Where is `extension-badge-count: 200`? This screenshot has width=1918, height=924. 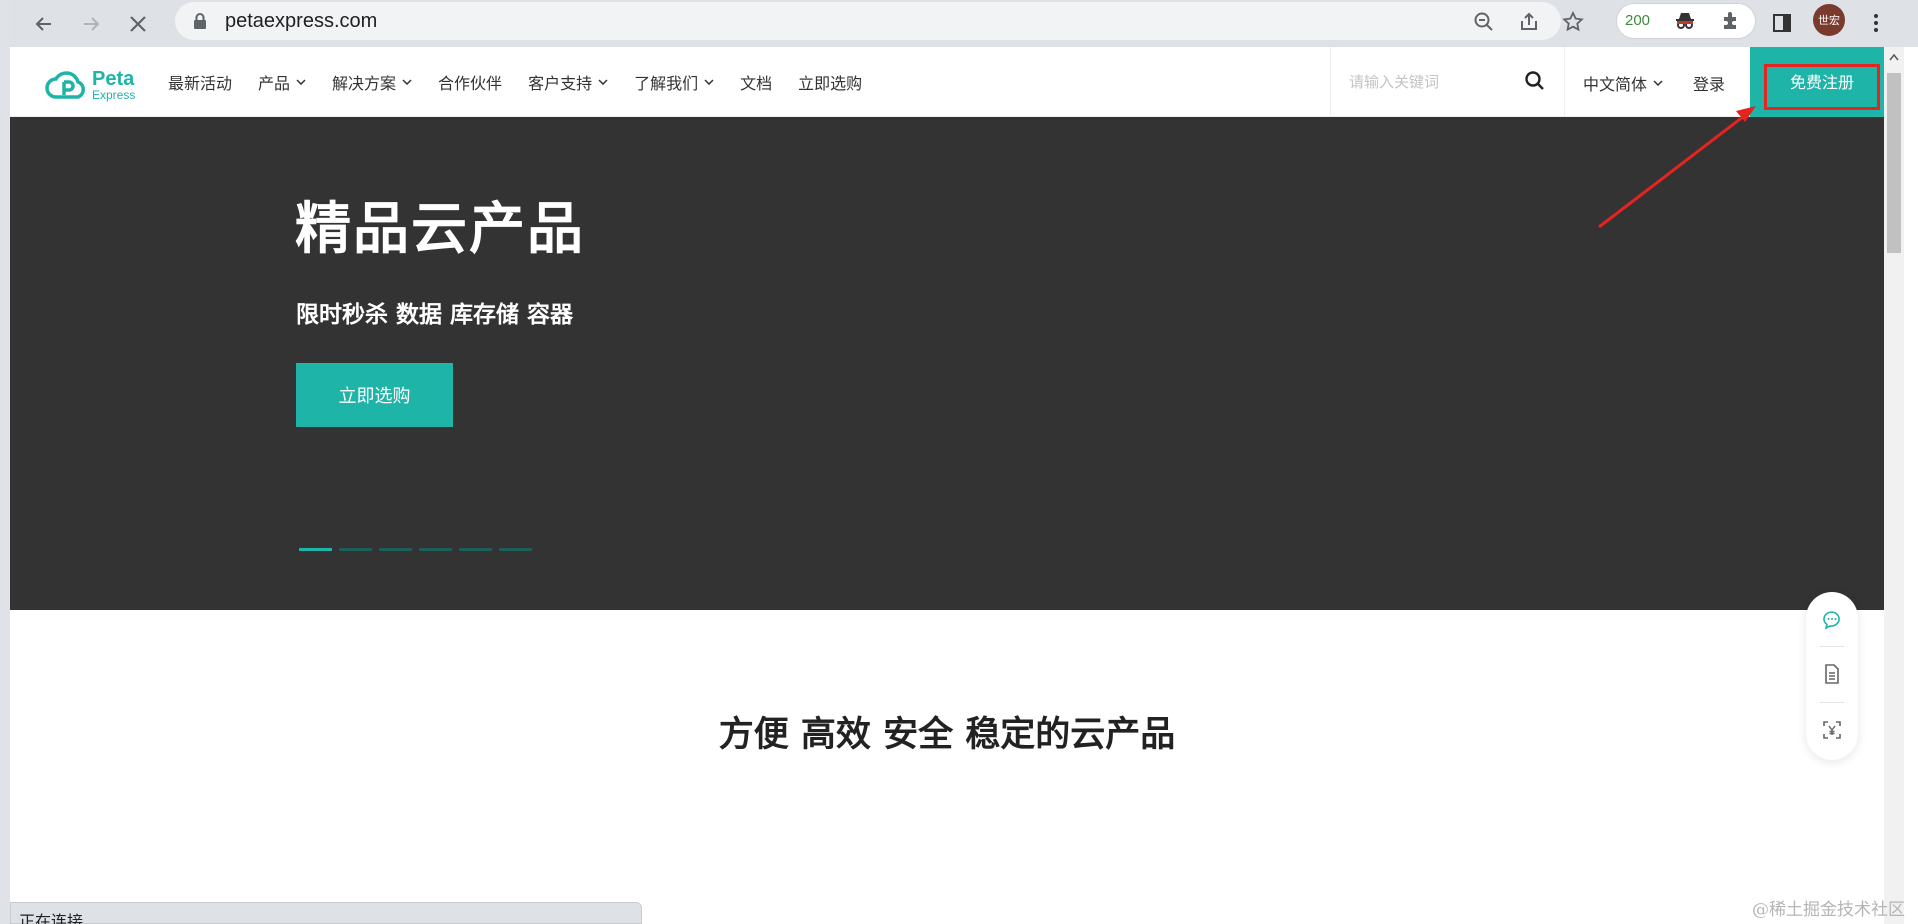
extension-badge-count: 200 is located at coordinates (1637, 20).